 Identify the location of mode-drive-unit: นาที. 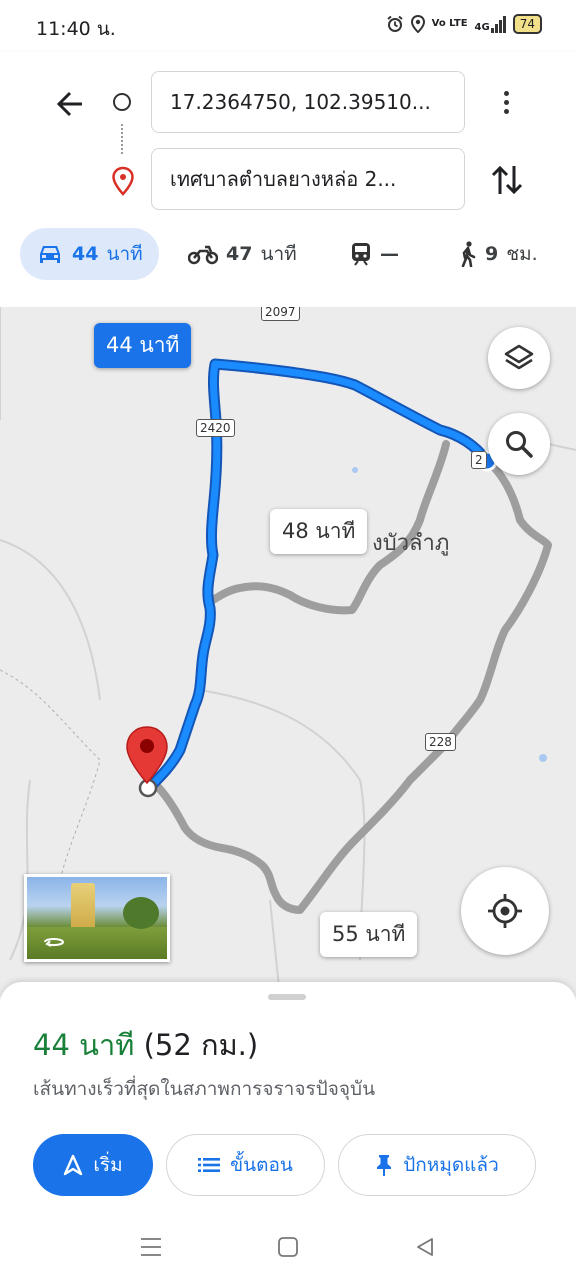
(124, 254).